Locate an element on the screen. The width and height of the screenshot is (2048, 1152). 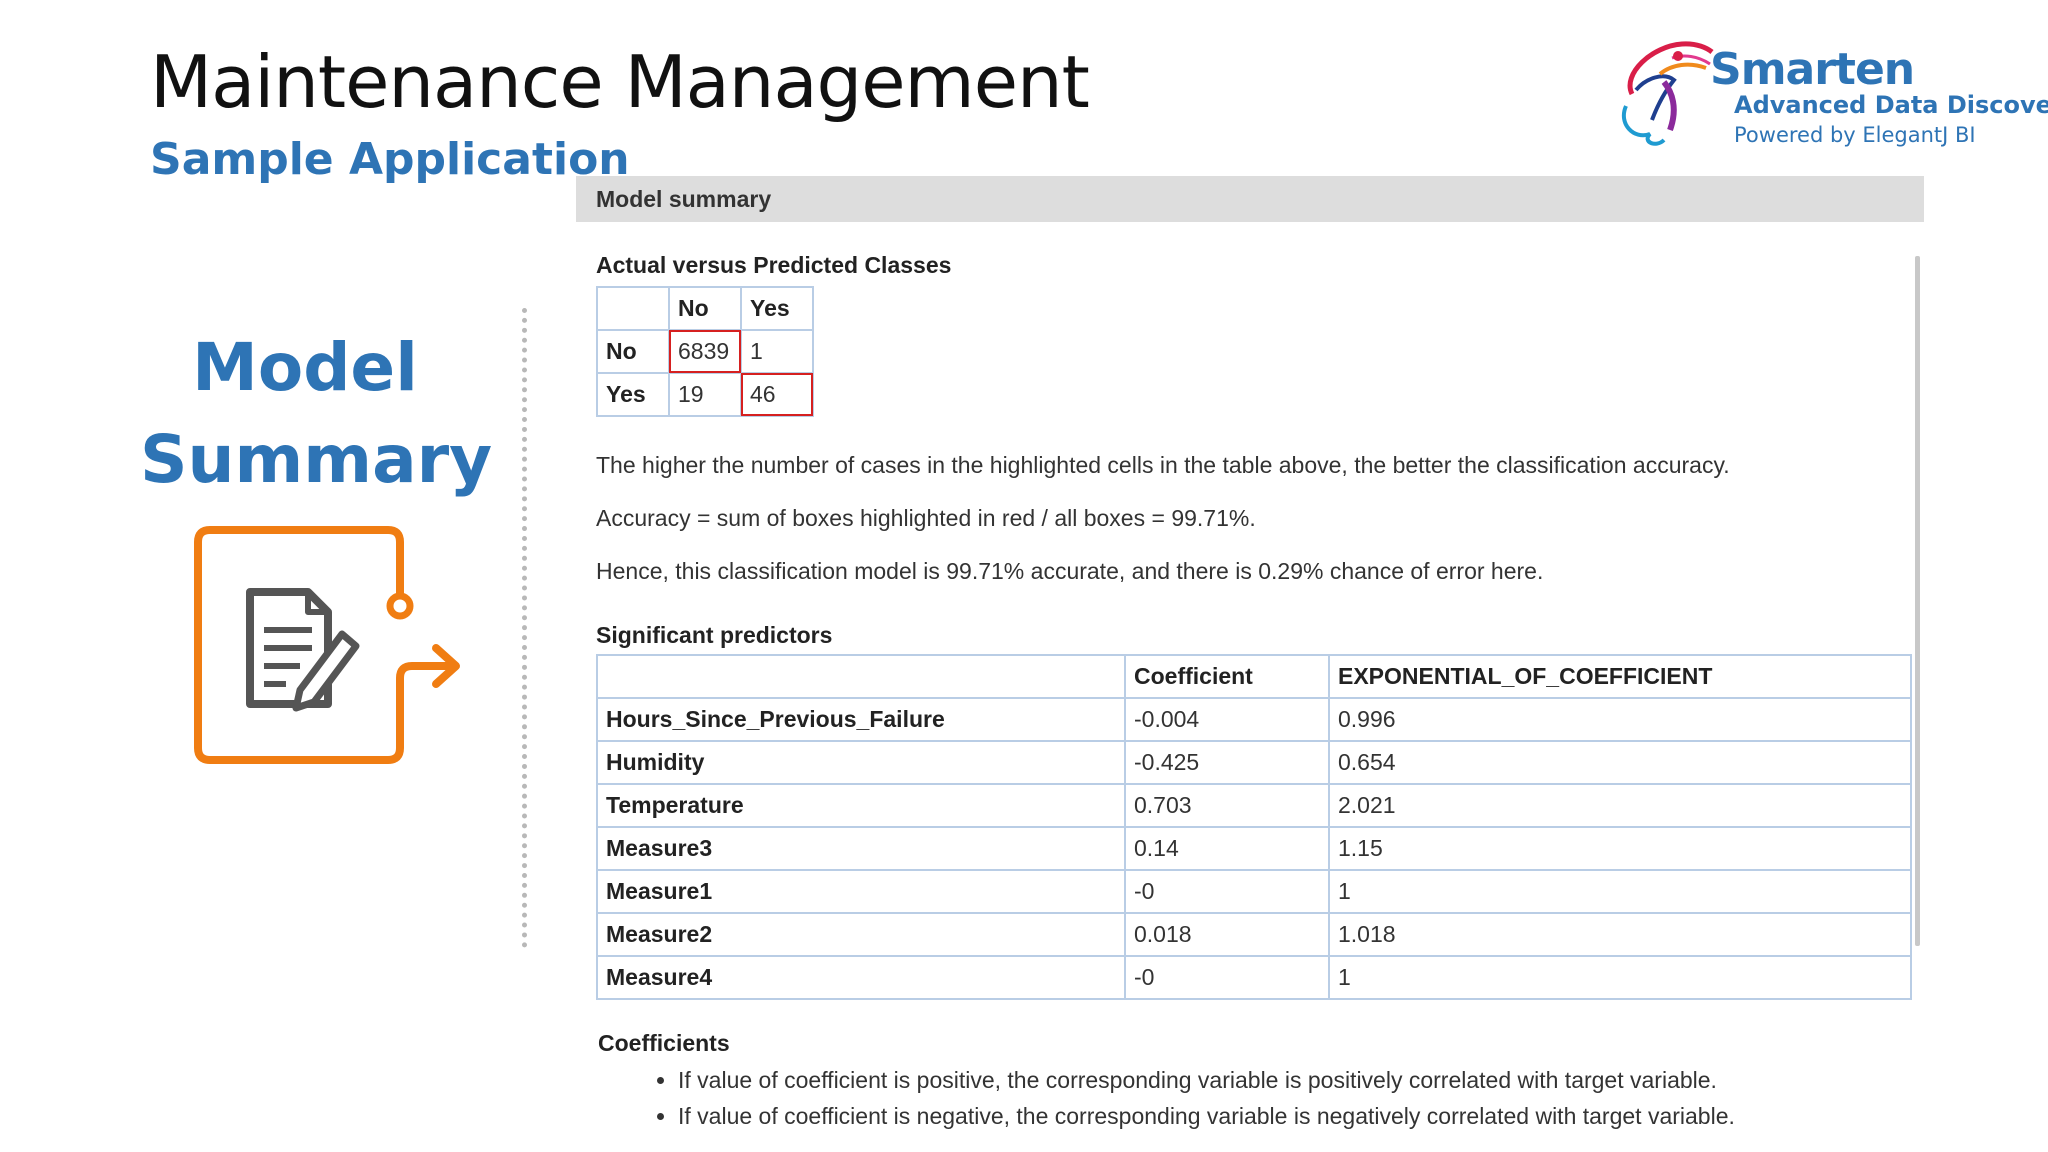
highlighted-cell: 6839 is located at coordinates (705, 351).